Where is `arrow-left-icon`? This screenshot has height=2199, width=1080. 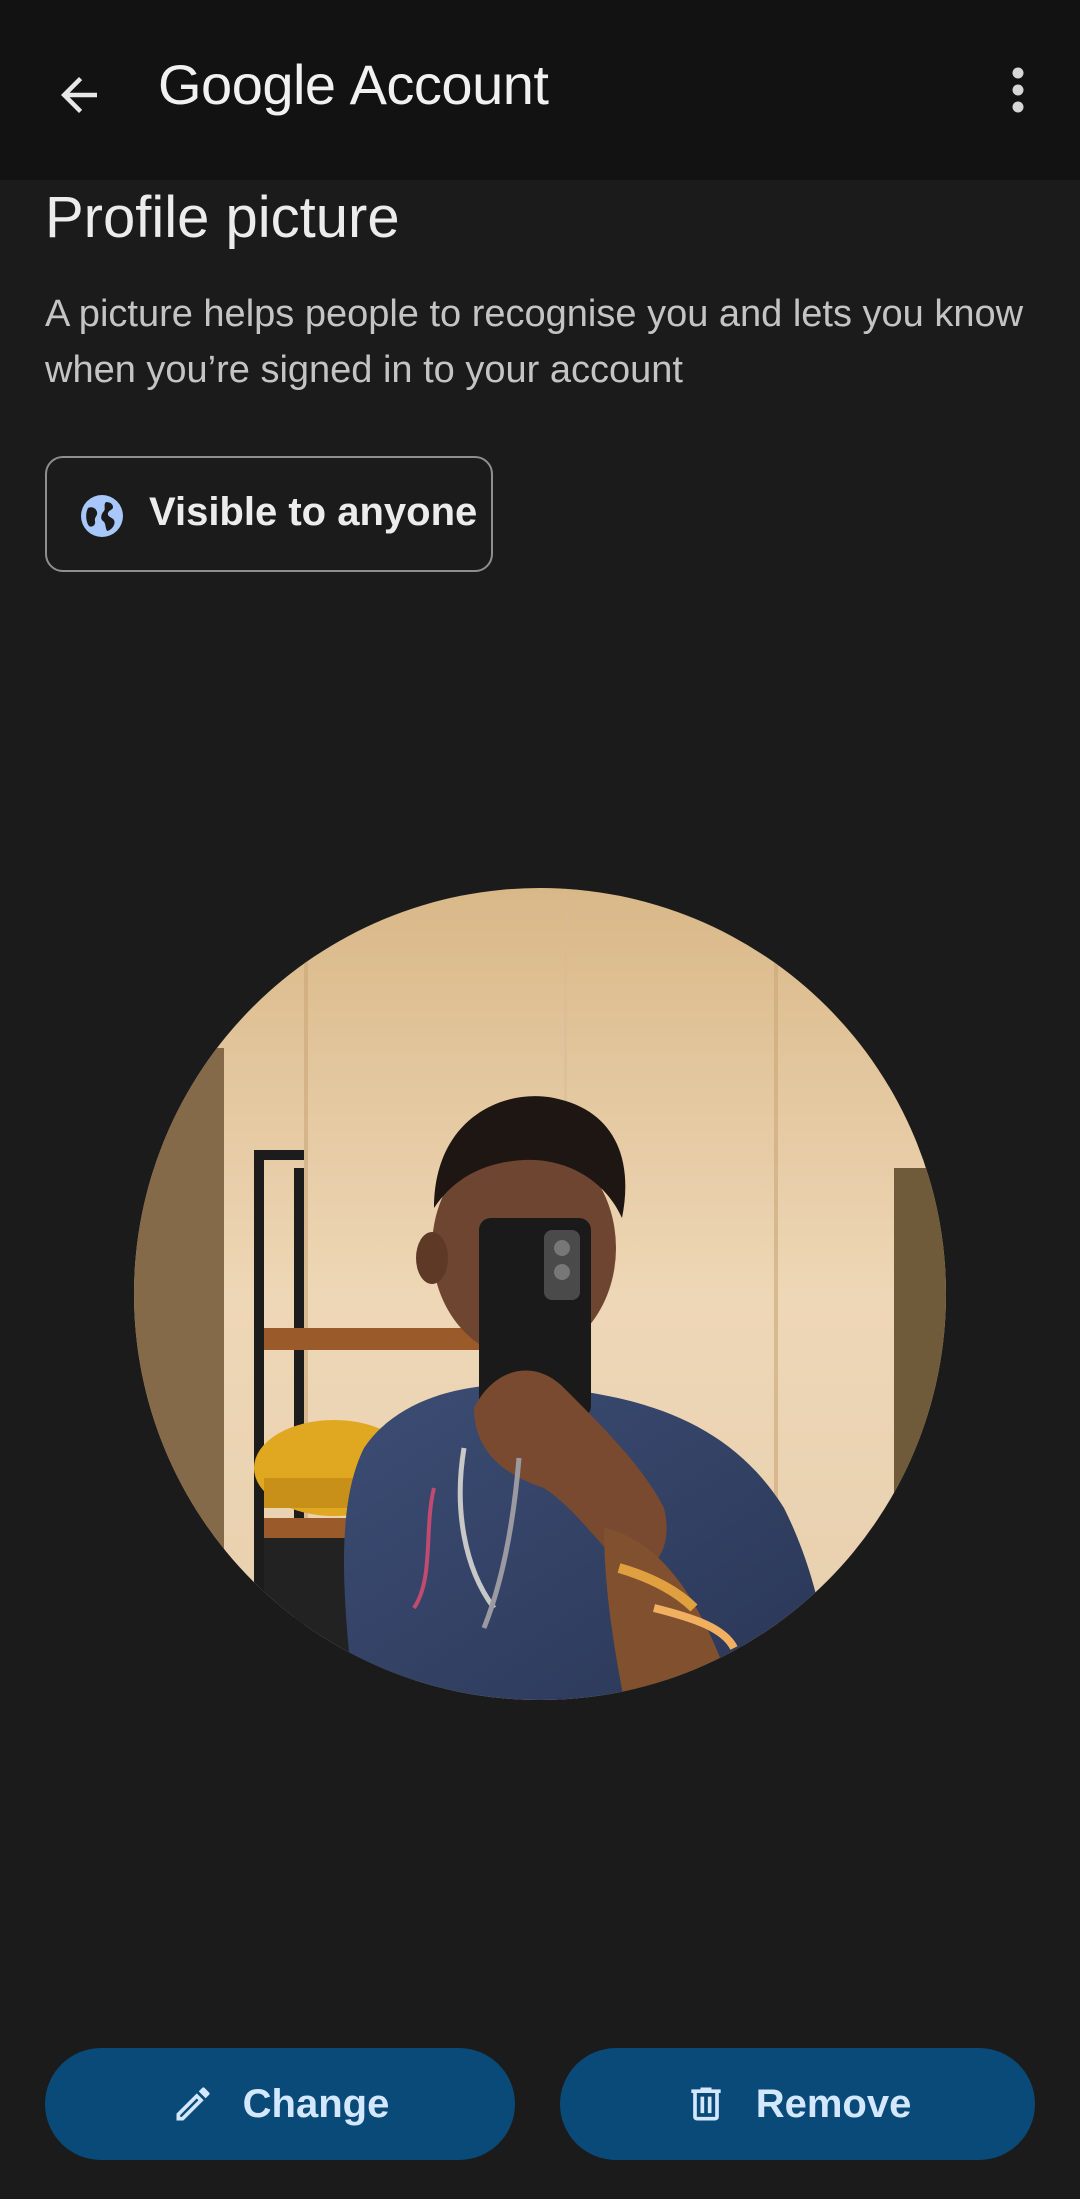 arrow-left-icon is located at coordinates (79, 95).